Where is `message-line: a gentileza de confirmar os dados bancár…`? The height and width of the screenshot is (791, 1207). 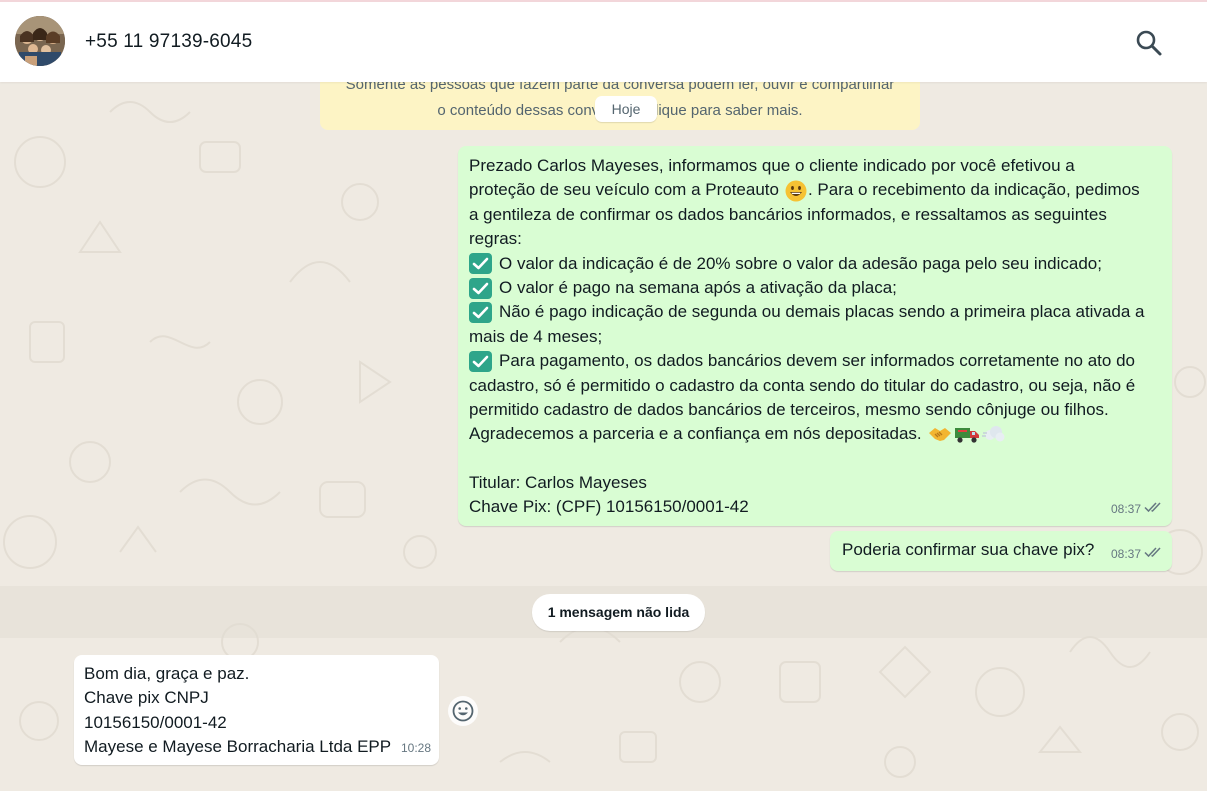
message-line: a gentileza de confirmar os dados bancár… is located at coordinates (788, 214).